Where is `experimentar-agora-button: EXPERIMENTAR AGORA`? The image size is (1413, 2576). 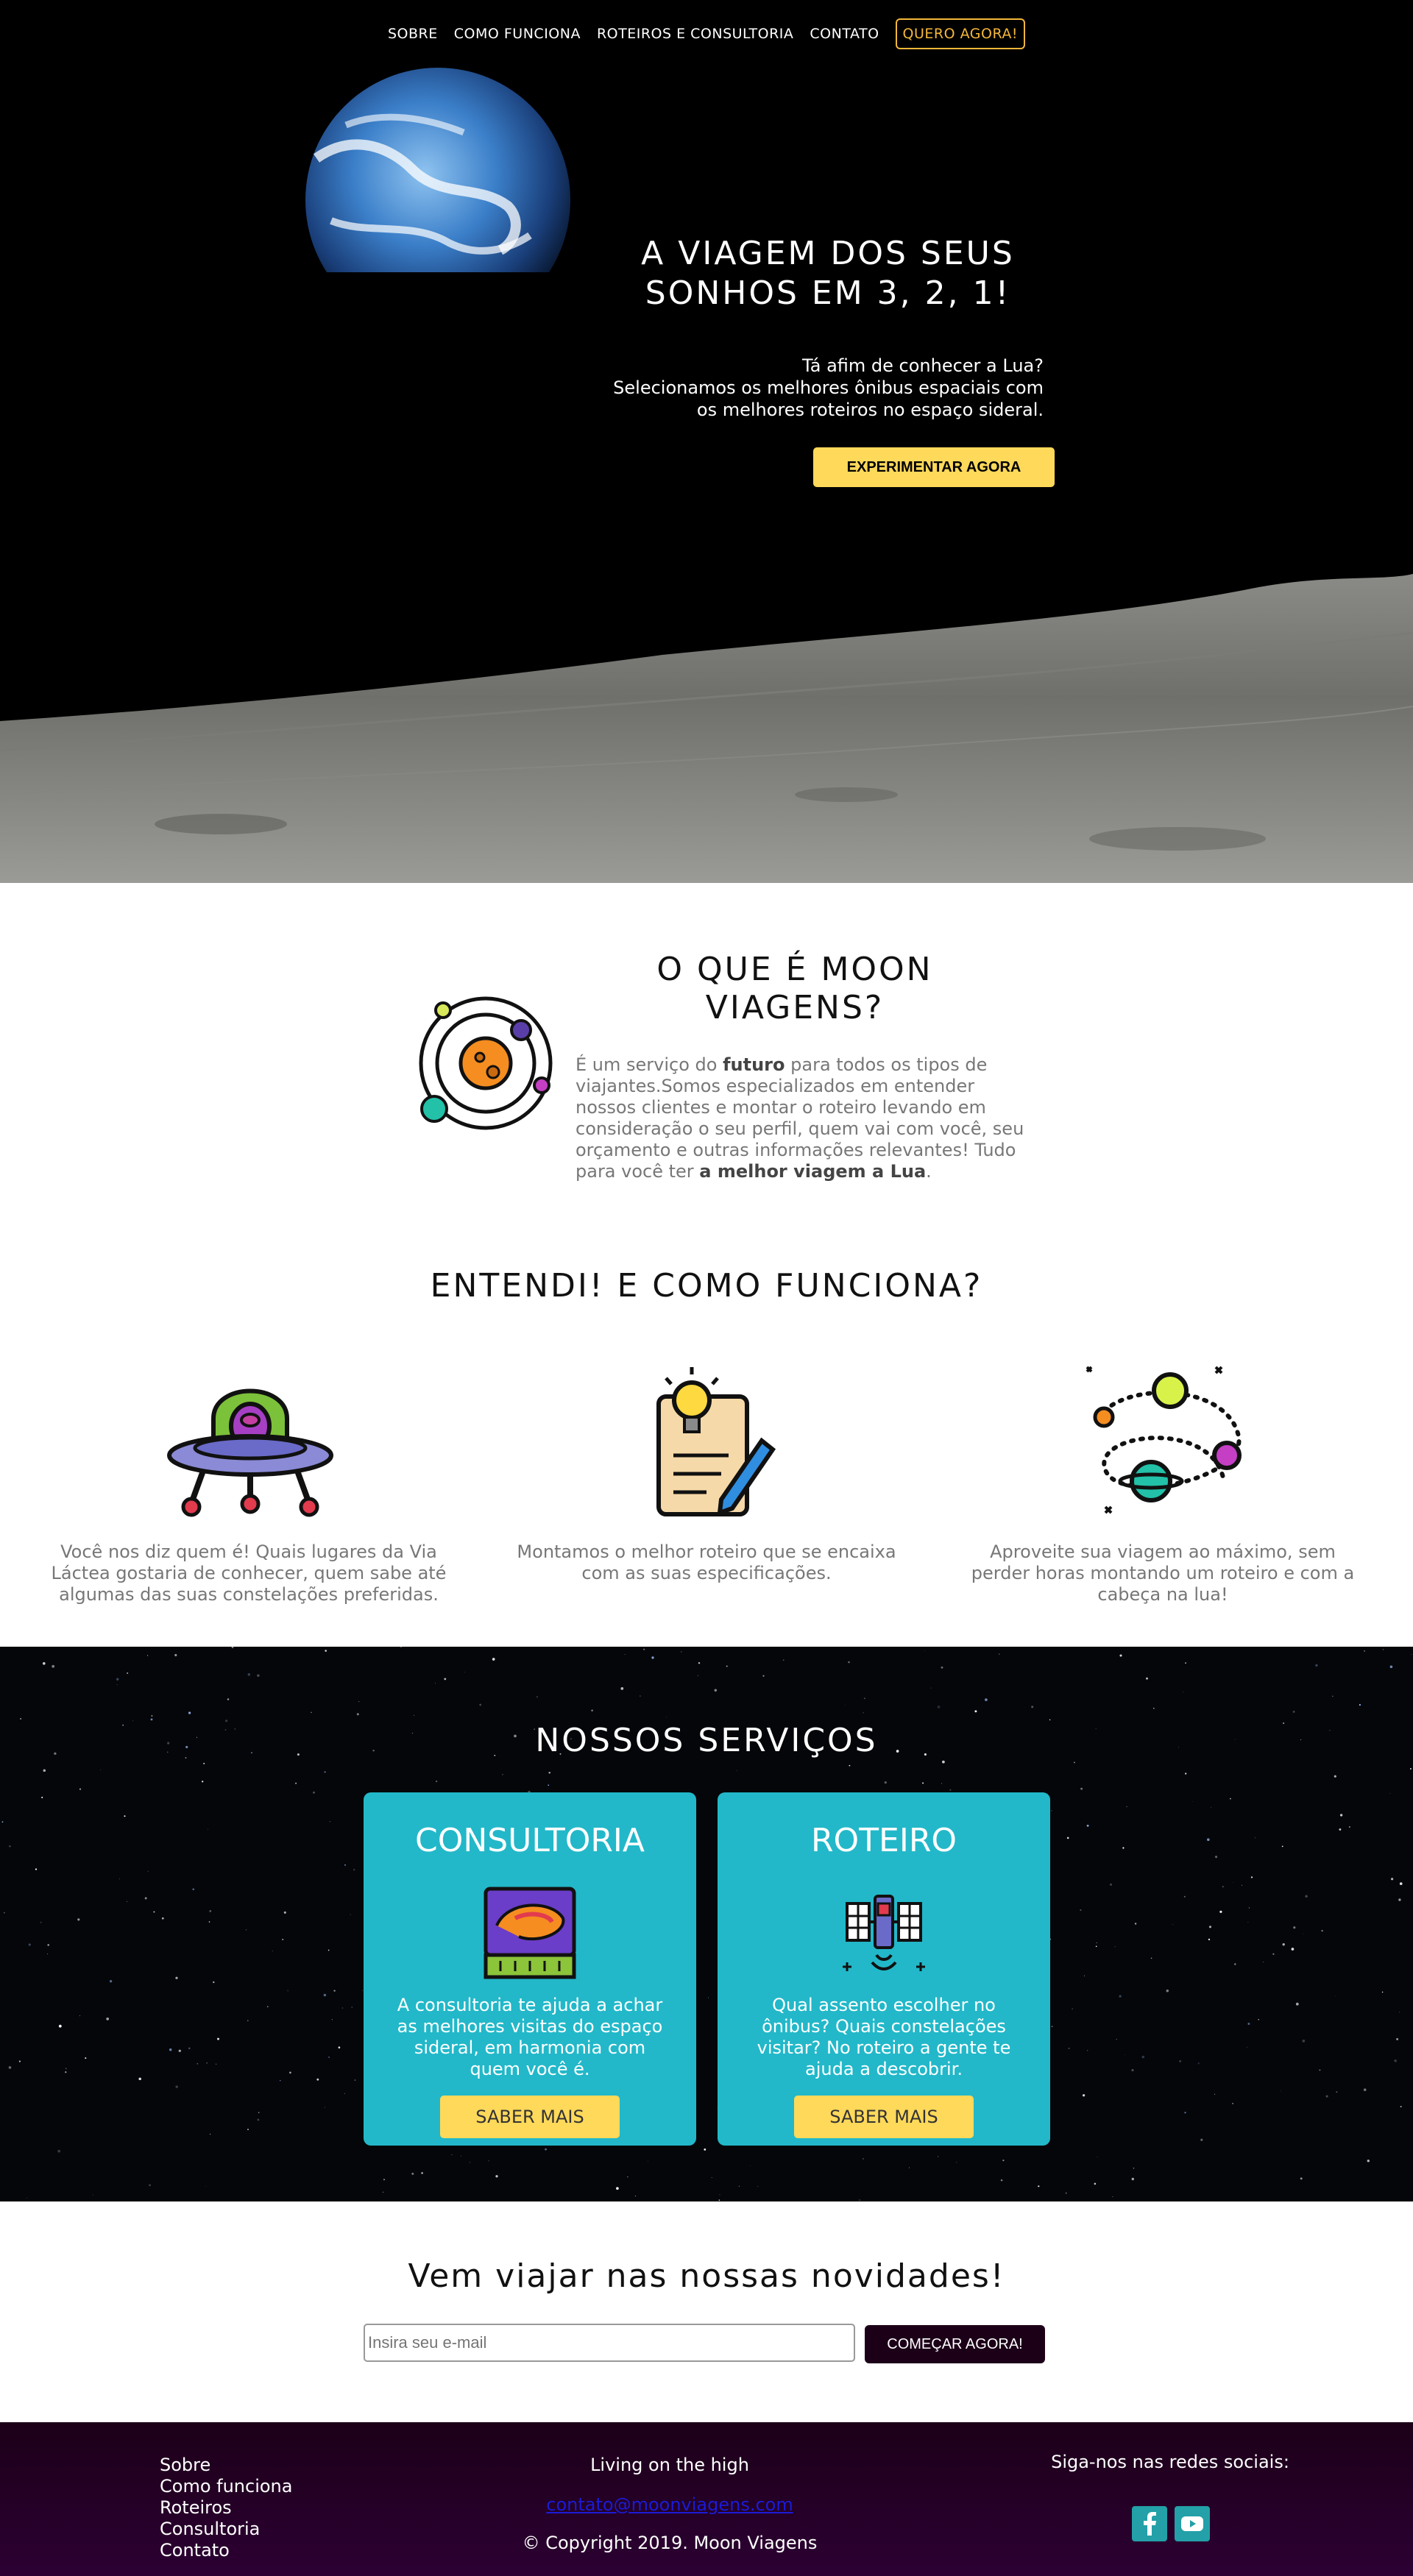
experimentar-agora-button: EXPERIMENTAR AGORA is located at coordinates (934, 467).